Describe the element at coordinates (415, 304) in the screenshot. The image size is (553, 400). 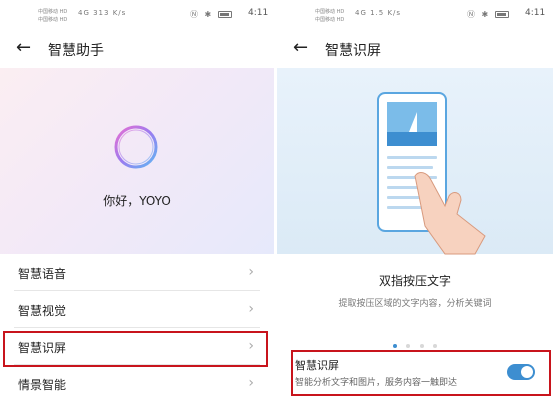
I see `feature-description: 提取按压区域的文字内容，分析关键词` at that location.